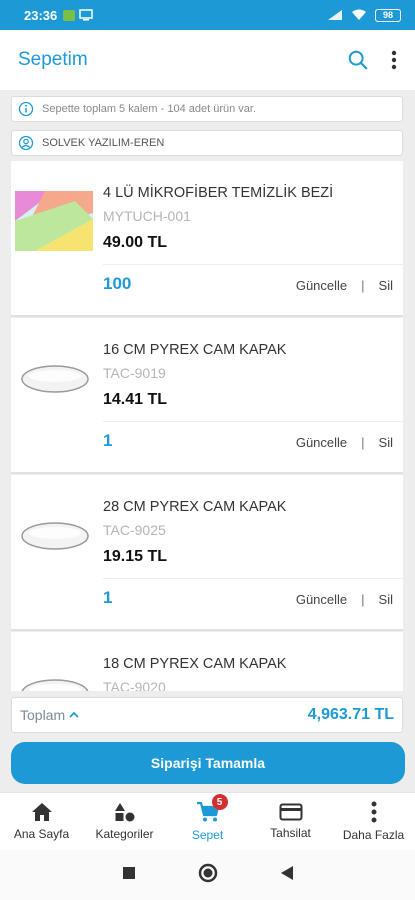 This screenshot has width=415, height=900. What do you see at coordinates (128, 872) in the screenshot?
I see `square-icon` at bounding box center [128, 872].